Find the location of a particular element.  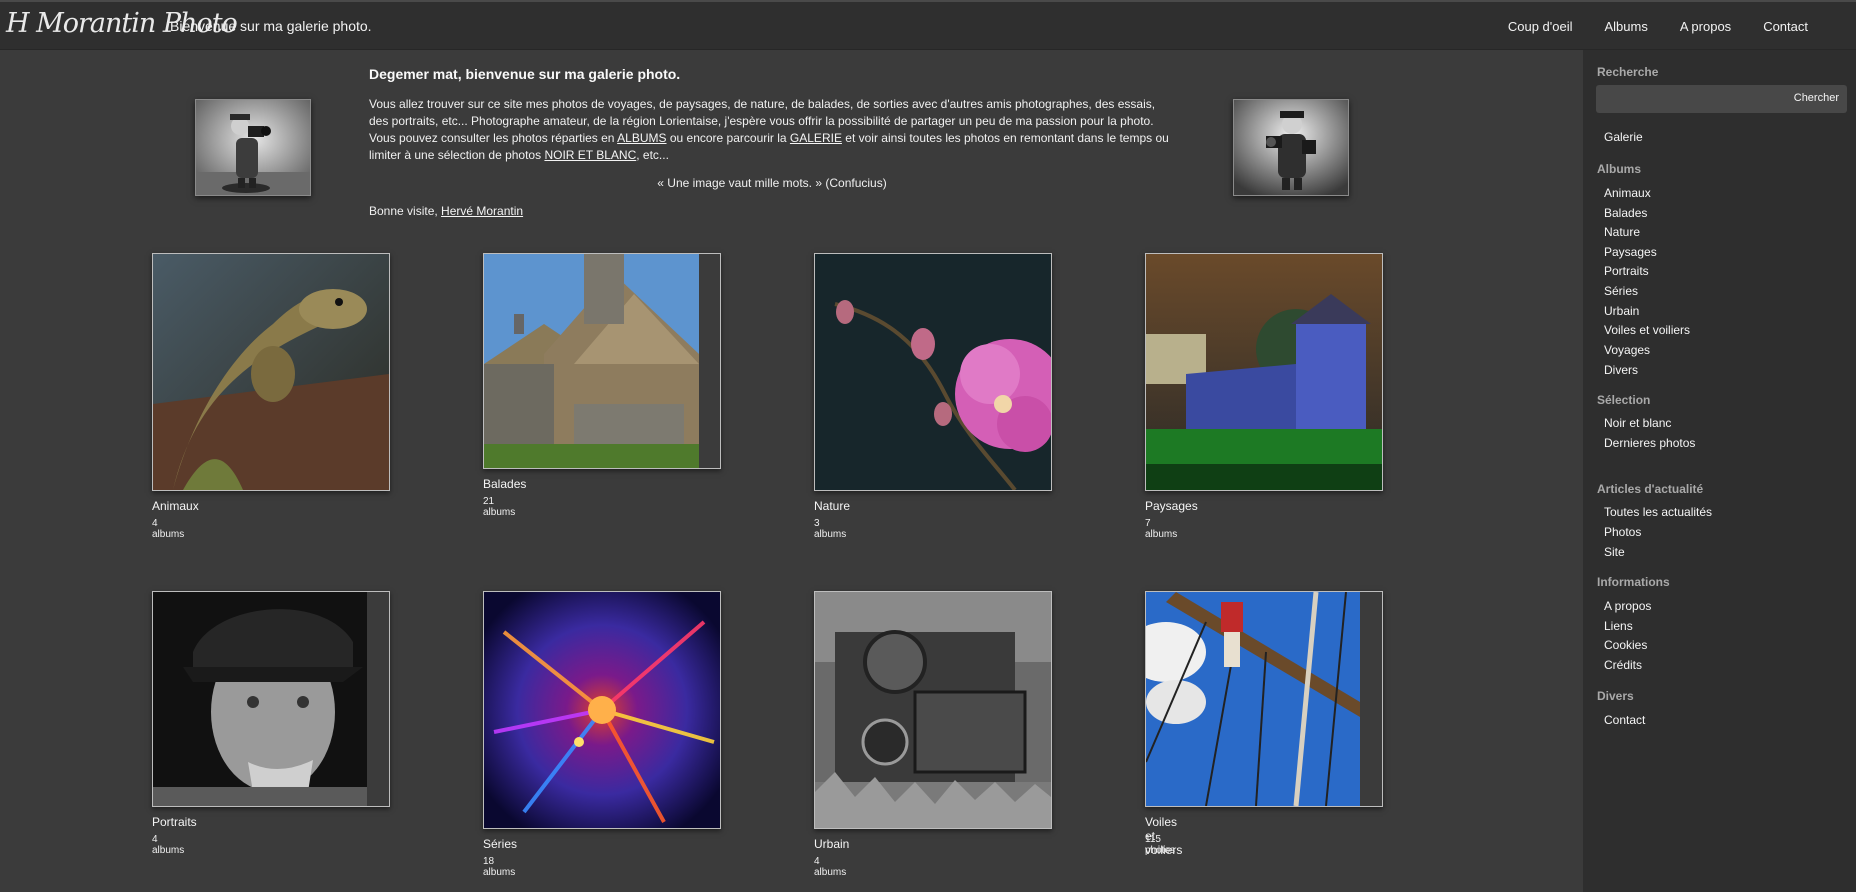

sidebar-item-a-propos: A propos is located at coordinates (1627, 606).